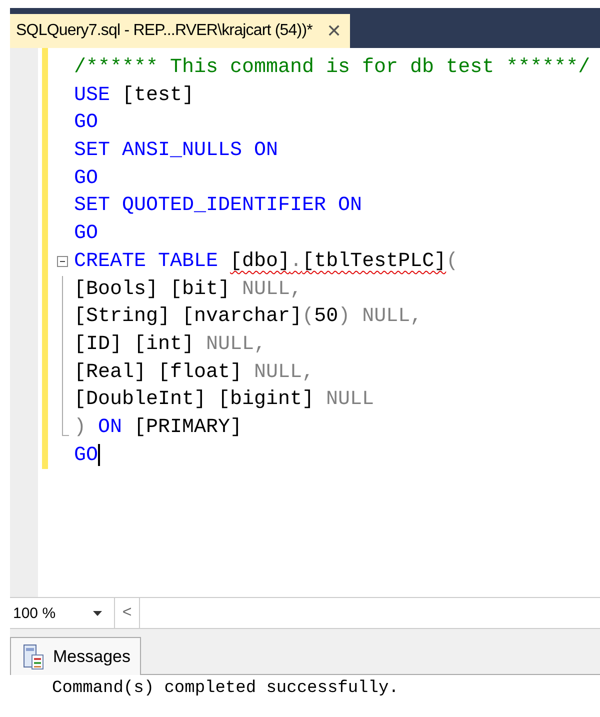 The image size is (600, 717). What do you see at coordinates (127, 613) in the screenshot?
I see `scroll-left-button: <` at bounding box center [127, 613].